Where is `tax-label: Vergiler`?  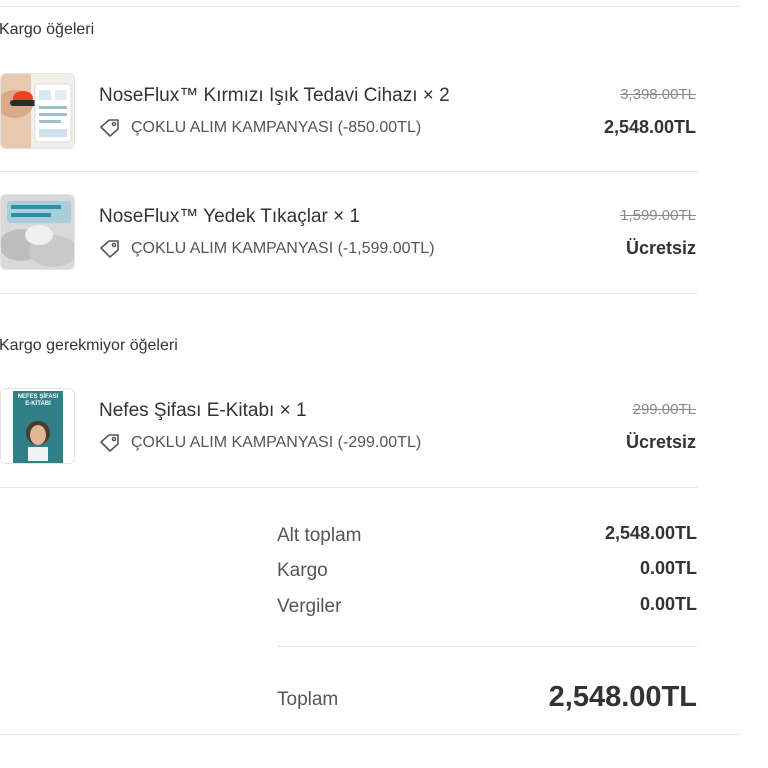 tax-label: Vergiler is located at coordinates (309, 606).